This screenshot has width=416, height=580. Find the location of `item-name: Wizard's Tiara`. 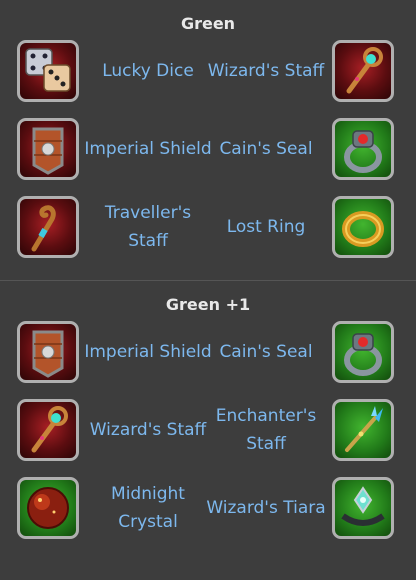

item-name: Wizard's Tiara is located at coordinates (266, 508).